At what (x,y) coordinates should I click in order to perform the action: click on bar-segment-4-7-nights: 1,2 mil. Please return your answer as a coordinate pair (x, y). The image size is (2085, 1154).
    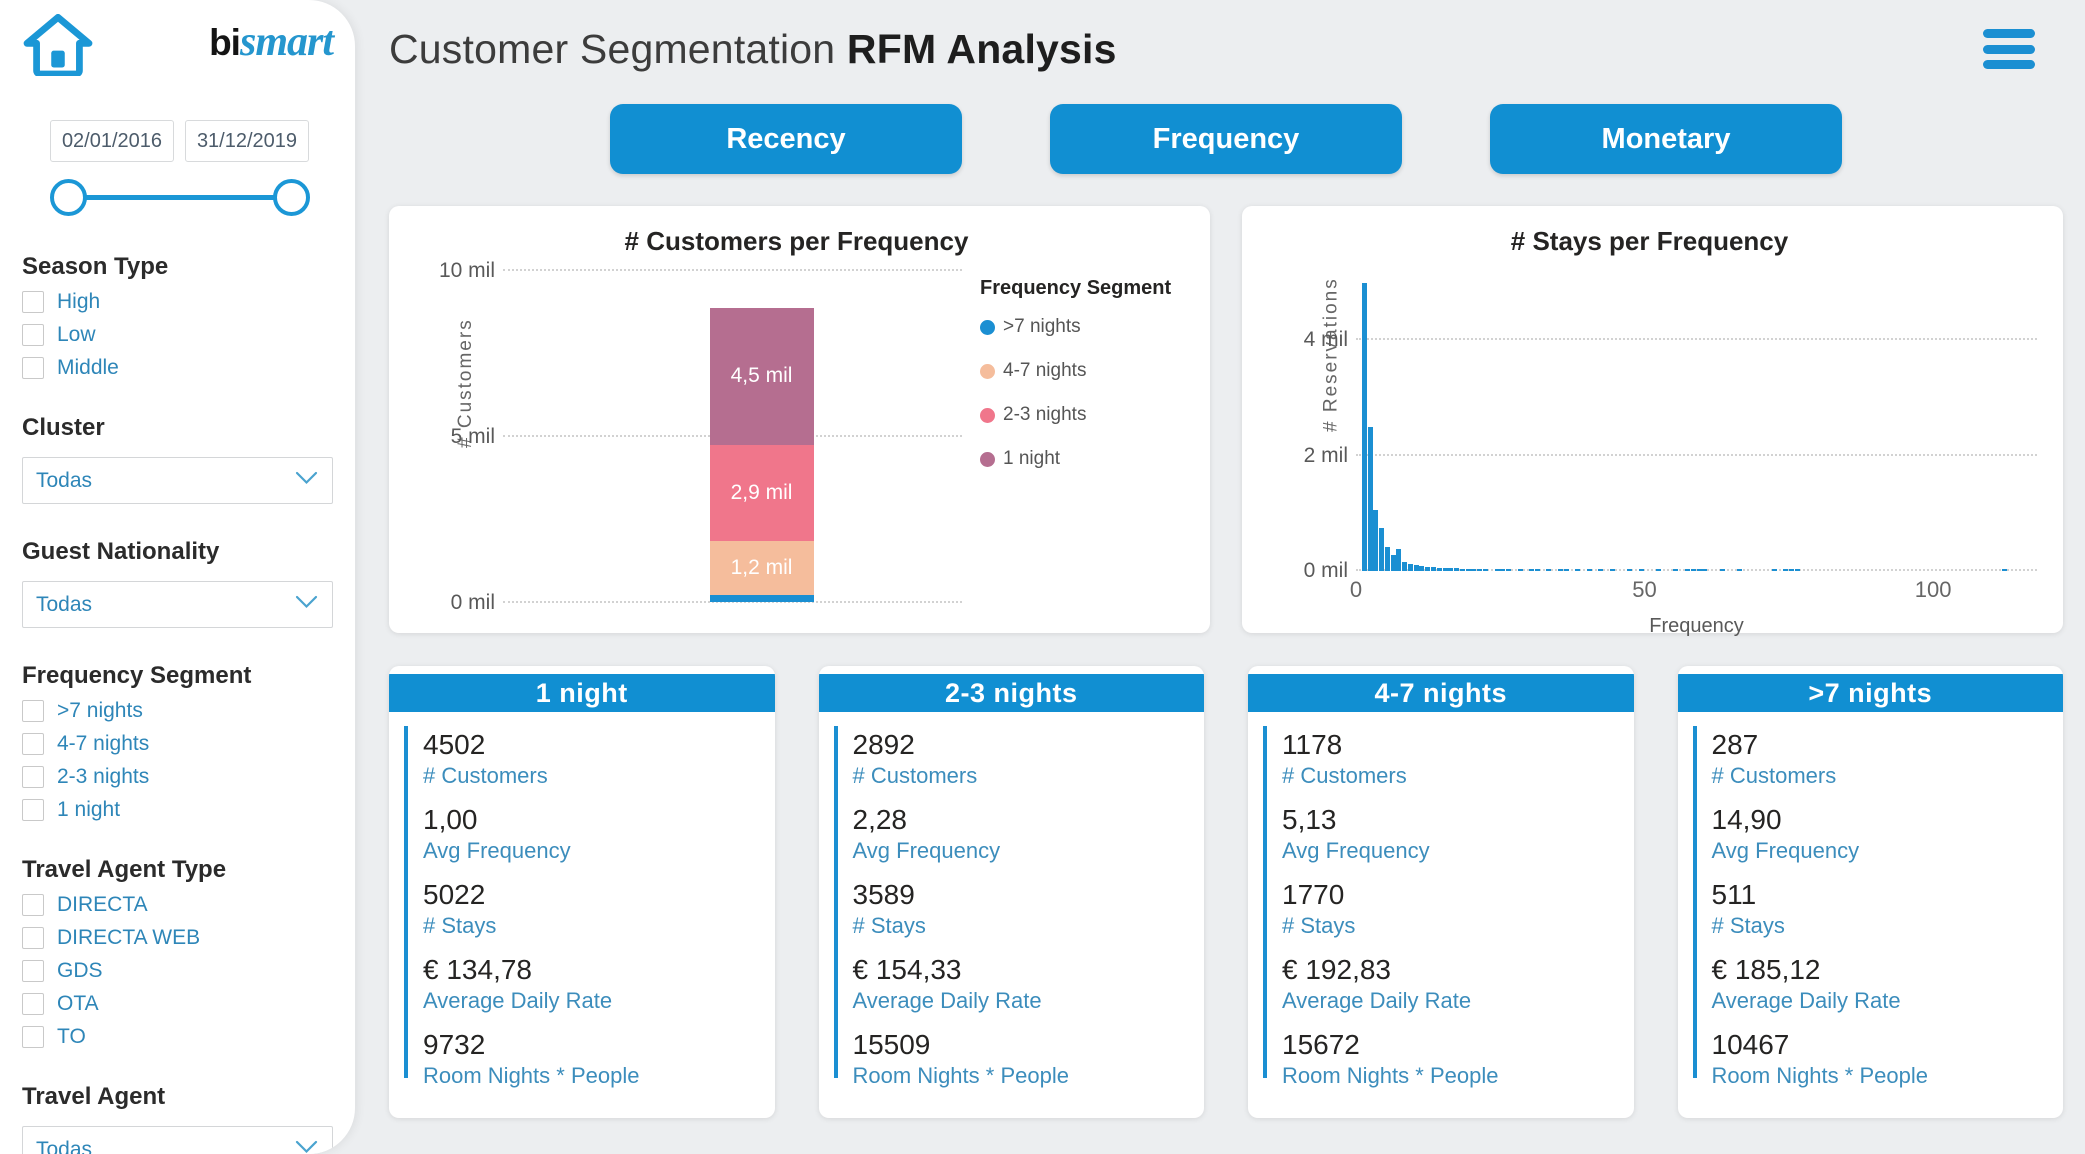
    Looking at the image, I should click on (761, 568).